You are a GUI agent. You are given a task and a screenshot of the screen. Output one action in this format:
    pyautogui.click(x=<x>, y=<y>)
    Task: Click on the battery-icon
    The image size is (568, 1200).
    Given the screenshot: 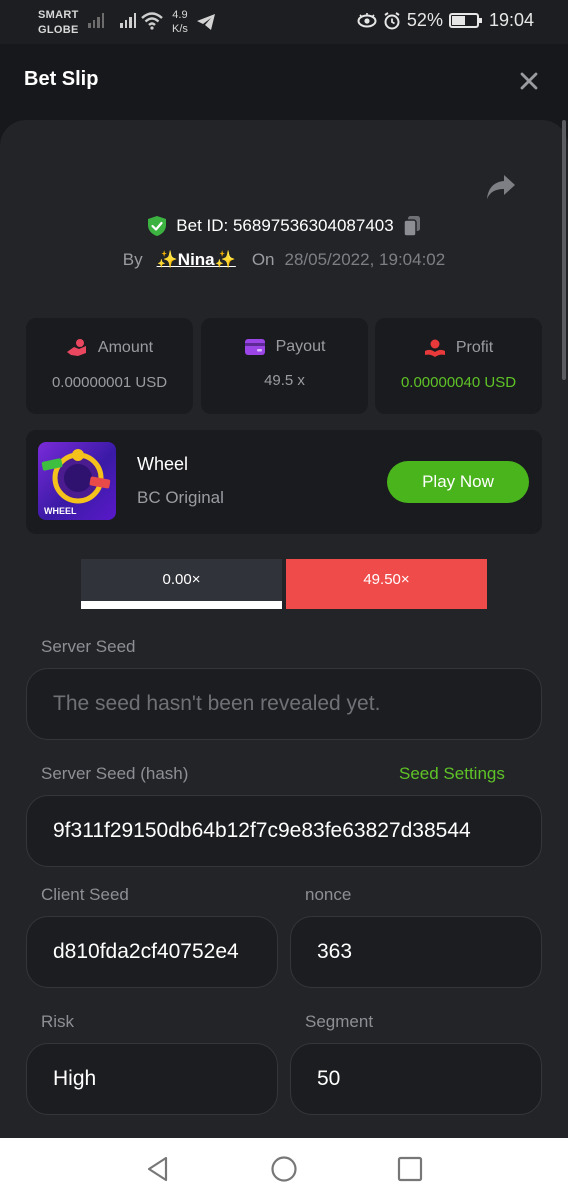 What is the action you would take?
    pyautogui.click(x=465, y=20)
    